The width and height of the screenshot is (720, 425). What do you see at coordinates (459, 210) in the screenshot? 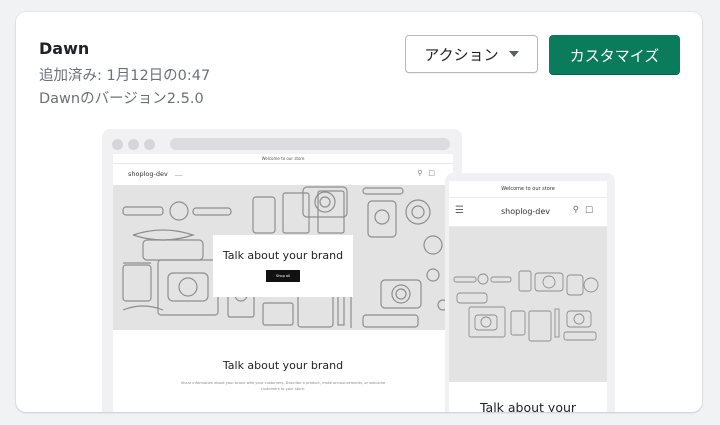
I see `menu-icon: ☰` at bounding box center [459, 210].